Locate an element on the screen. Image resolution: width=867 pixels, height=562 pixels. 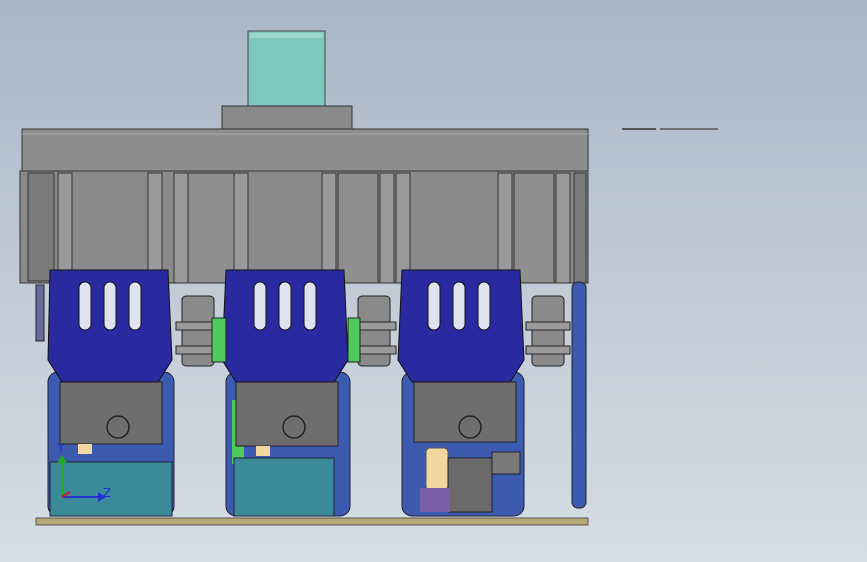
base-plate is located at coordinates (312, 521).